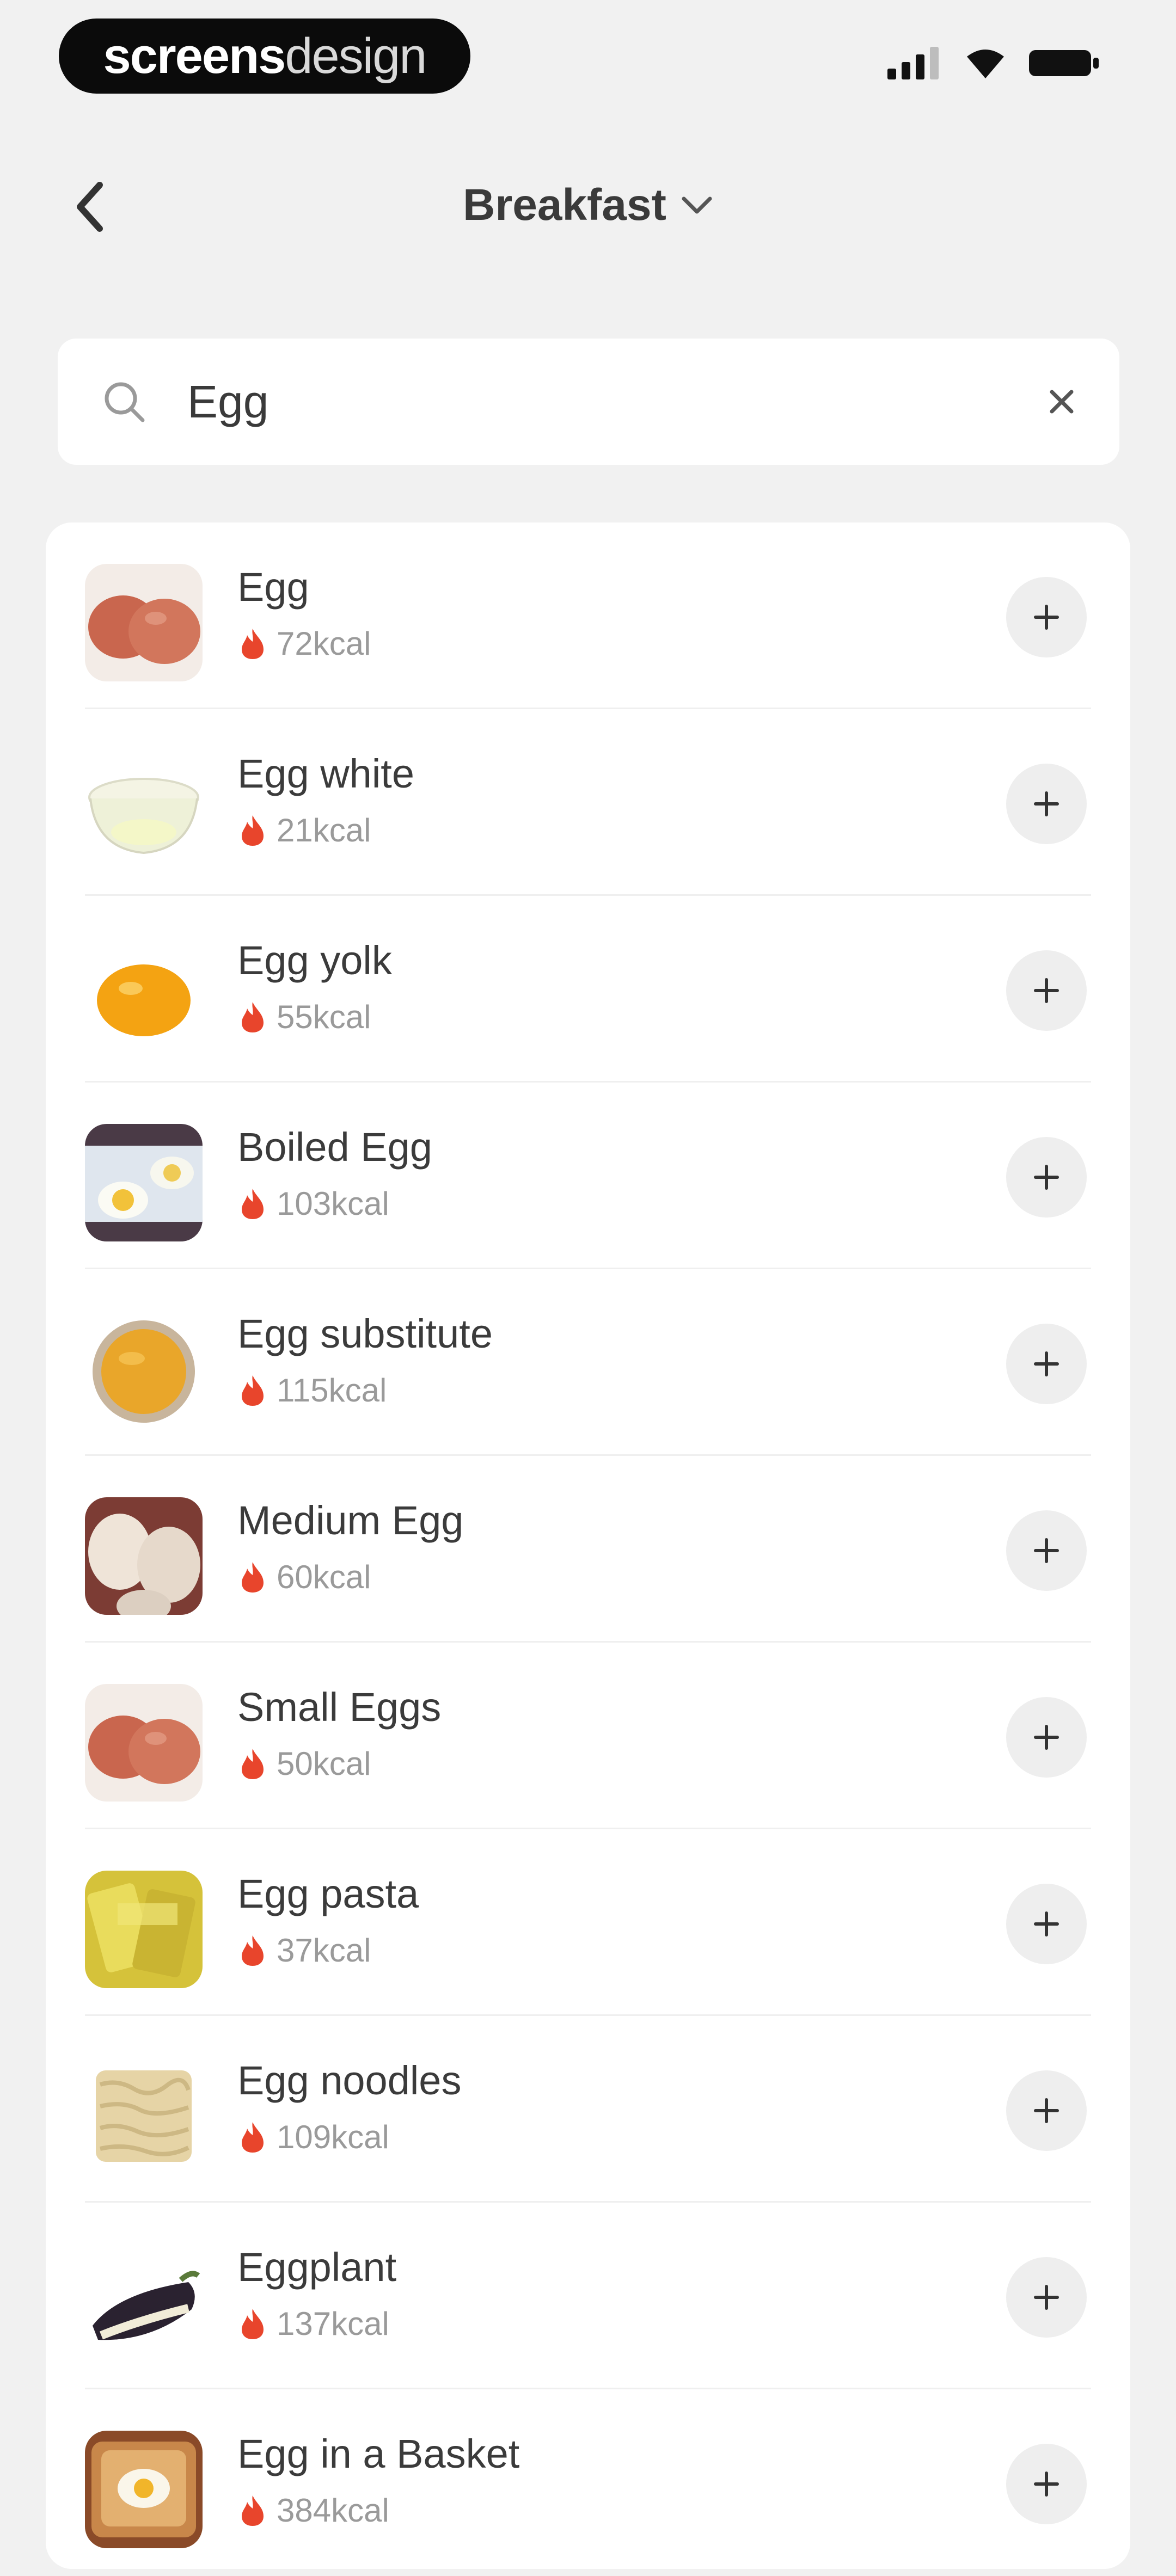 The height and width of the screenshot is (2576, 1176). Describe the element at coordinates (333, 2510) in the screenshot. I see `food-kcal: 384kcal` at that location.